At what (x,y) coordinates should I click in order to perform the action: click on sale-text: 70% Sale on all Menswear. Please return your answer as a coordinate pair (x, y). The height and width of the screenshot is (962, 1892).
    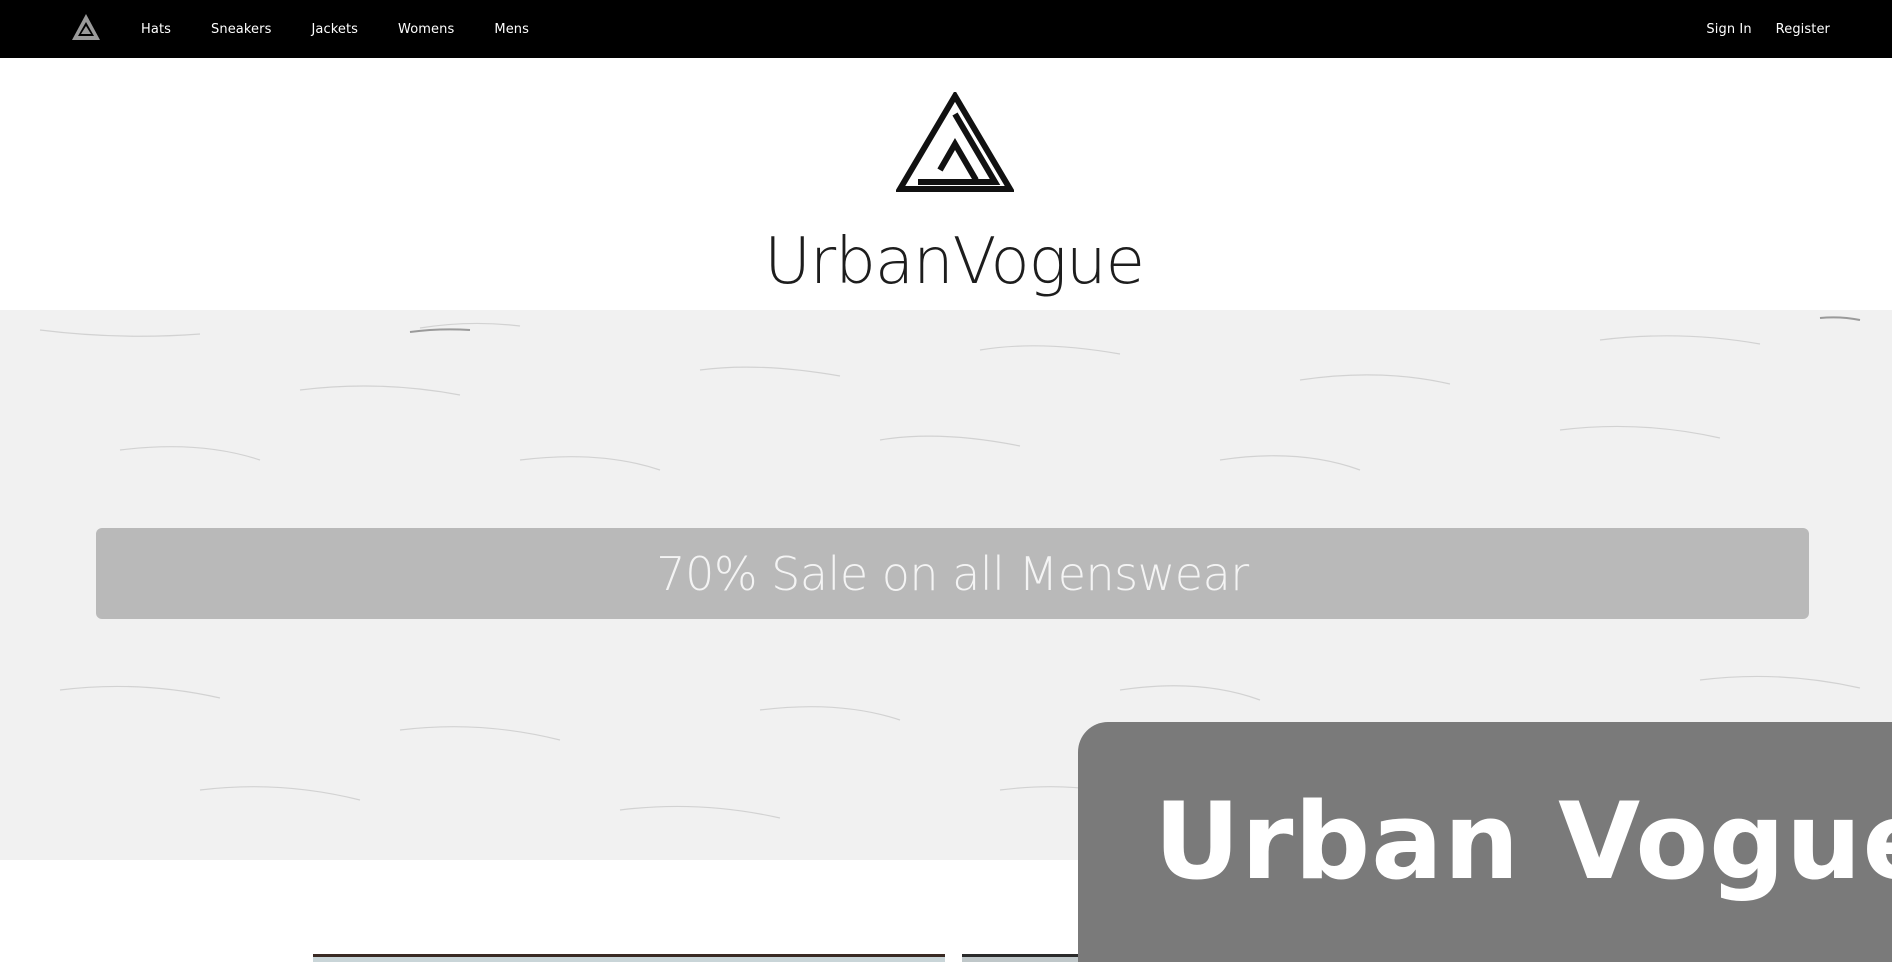
    Looking at the image, I should click on (952, 573).